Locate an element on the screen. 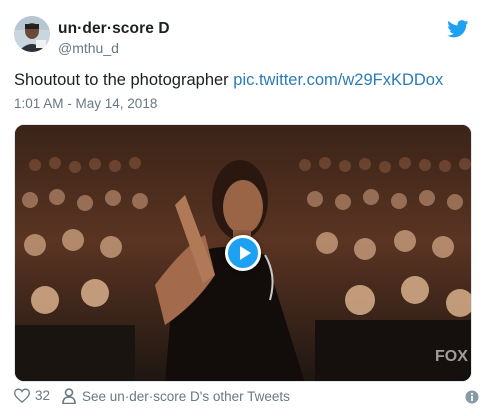 The image size is (491, 416). user-avatar is located at coordinates (32, 34).